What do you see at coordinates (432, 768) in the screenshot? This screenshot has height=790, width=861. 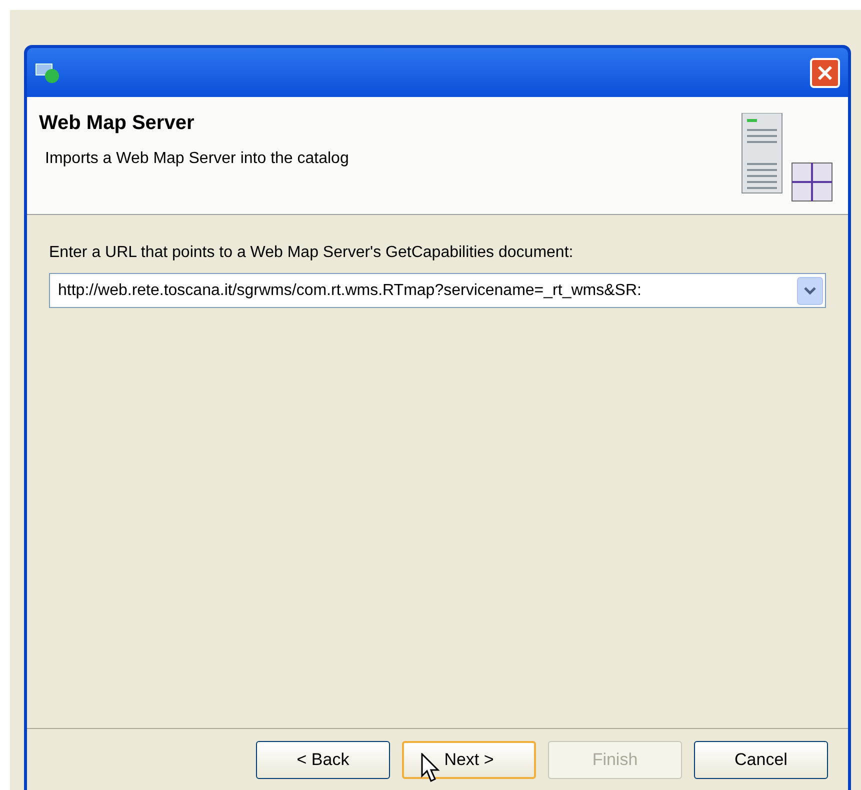 I see `mouse-pointer-icon` at bounding box center [432, 768].